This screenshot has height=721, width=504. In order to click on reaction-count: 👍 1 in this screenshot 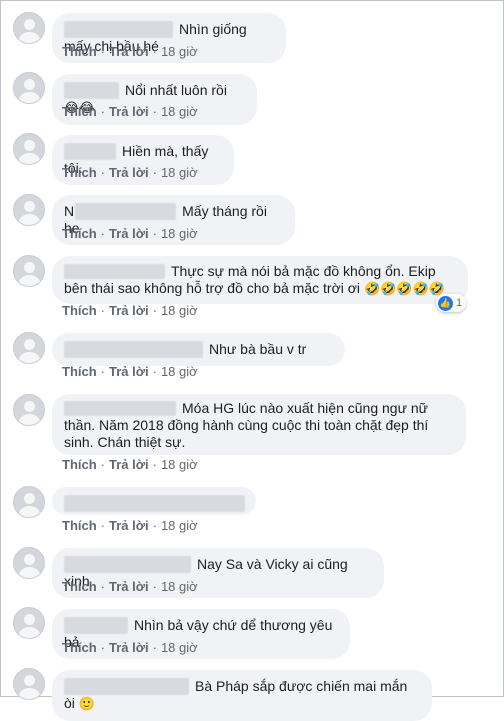, I will do `click(451, 303)`.